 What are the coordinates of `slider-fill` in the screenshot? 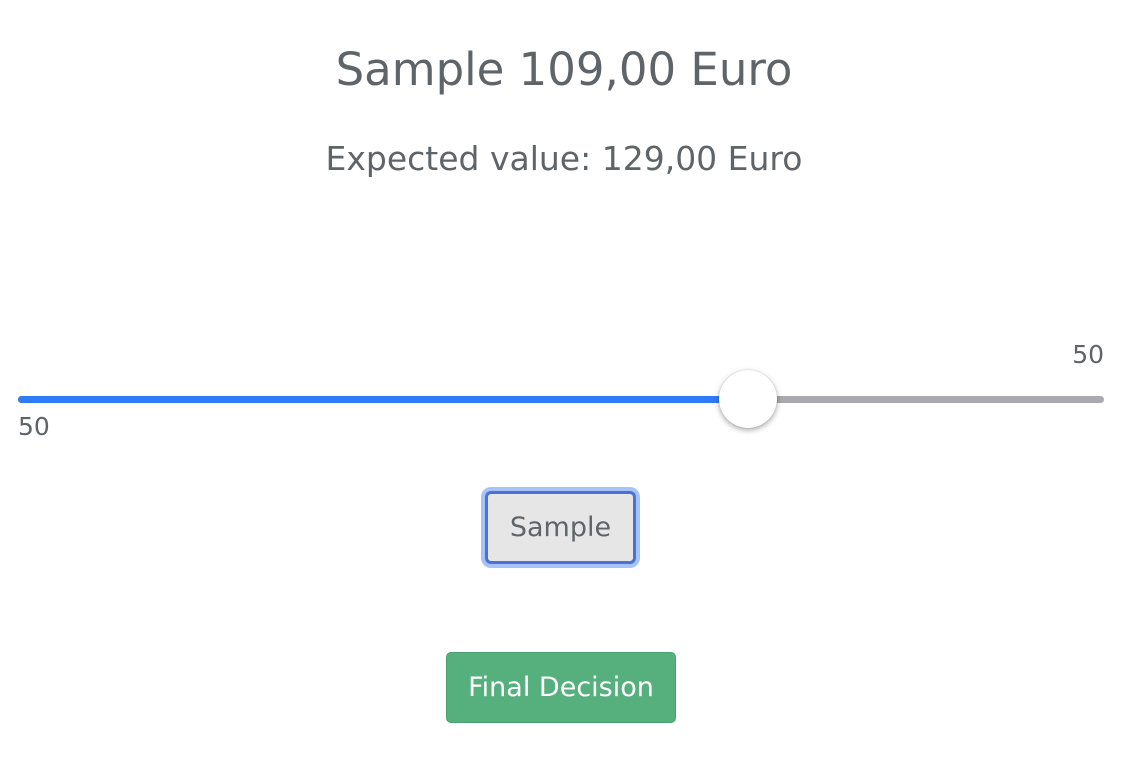 It's located at (383, 399).